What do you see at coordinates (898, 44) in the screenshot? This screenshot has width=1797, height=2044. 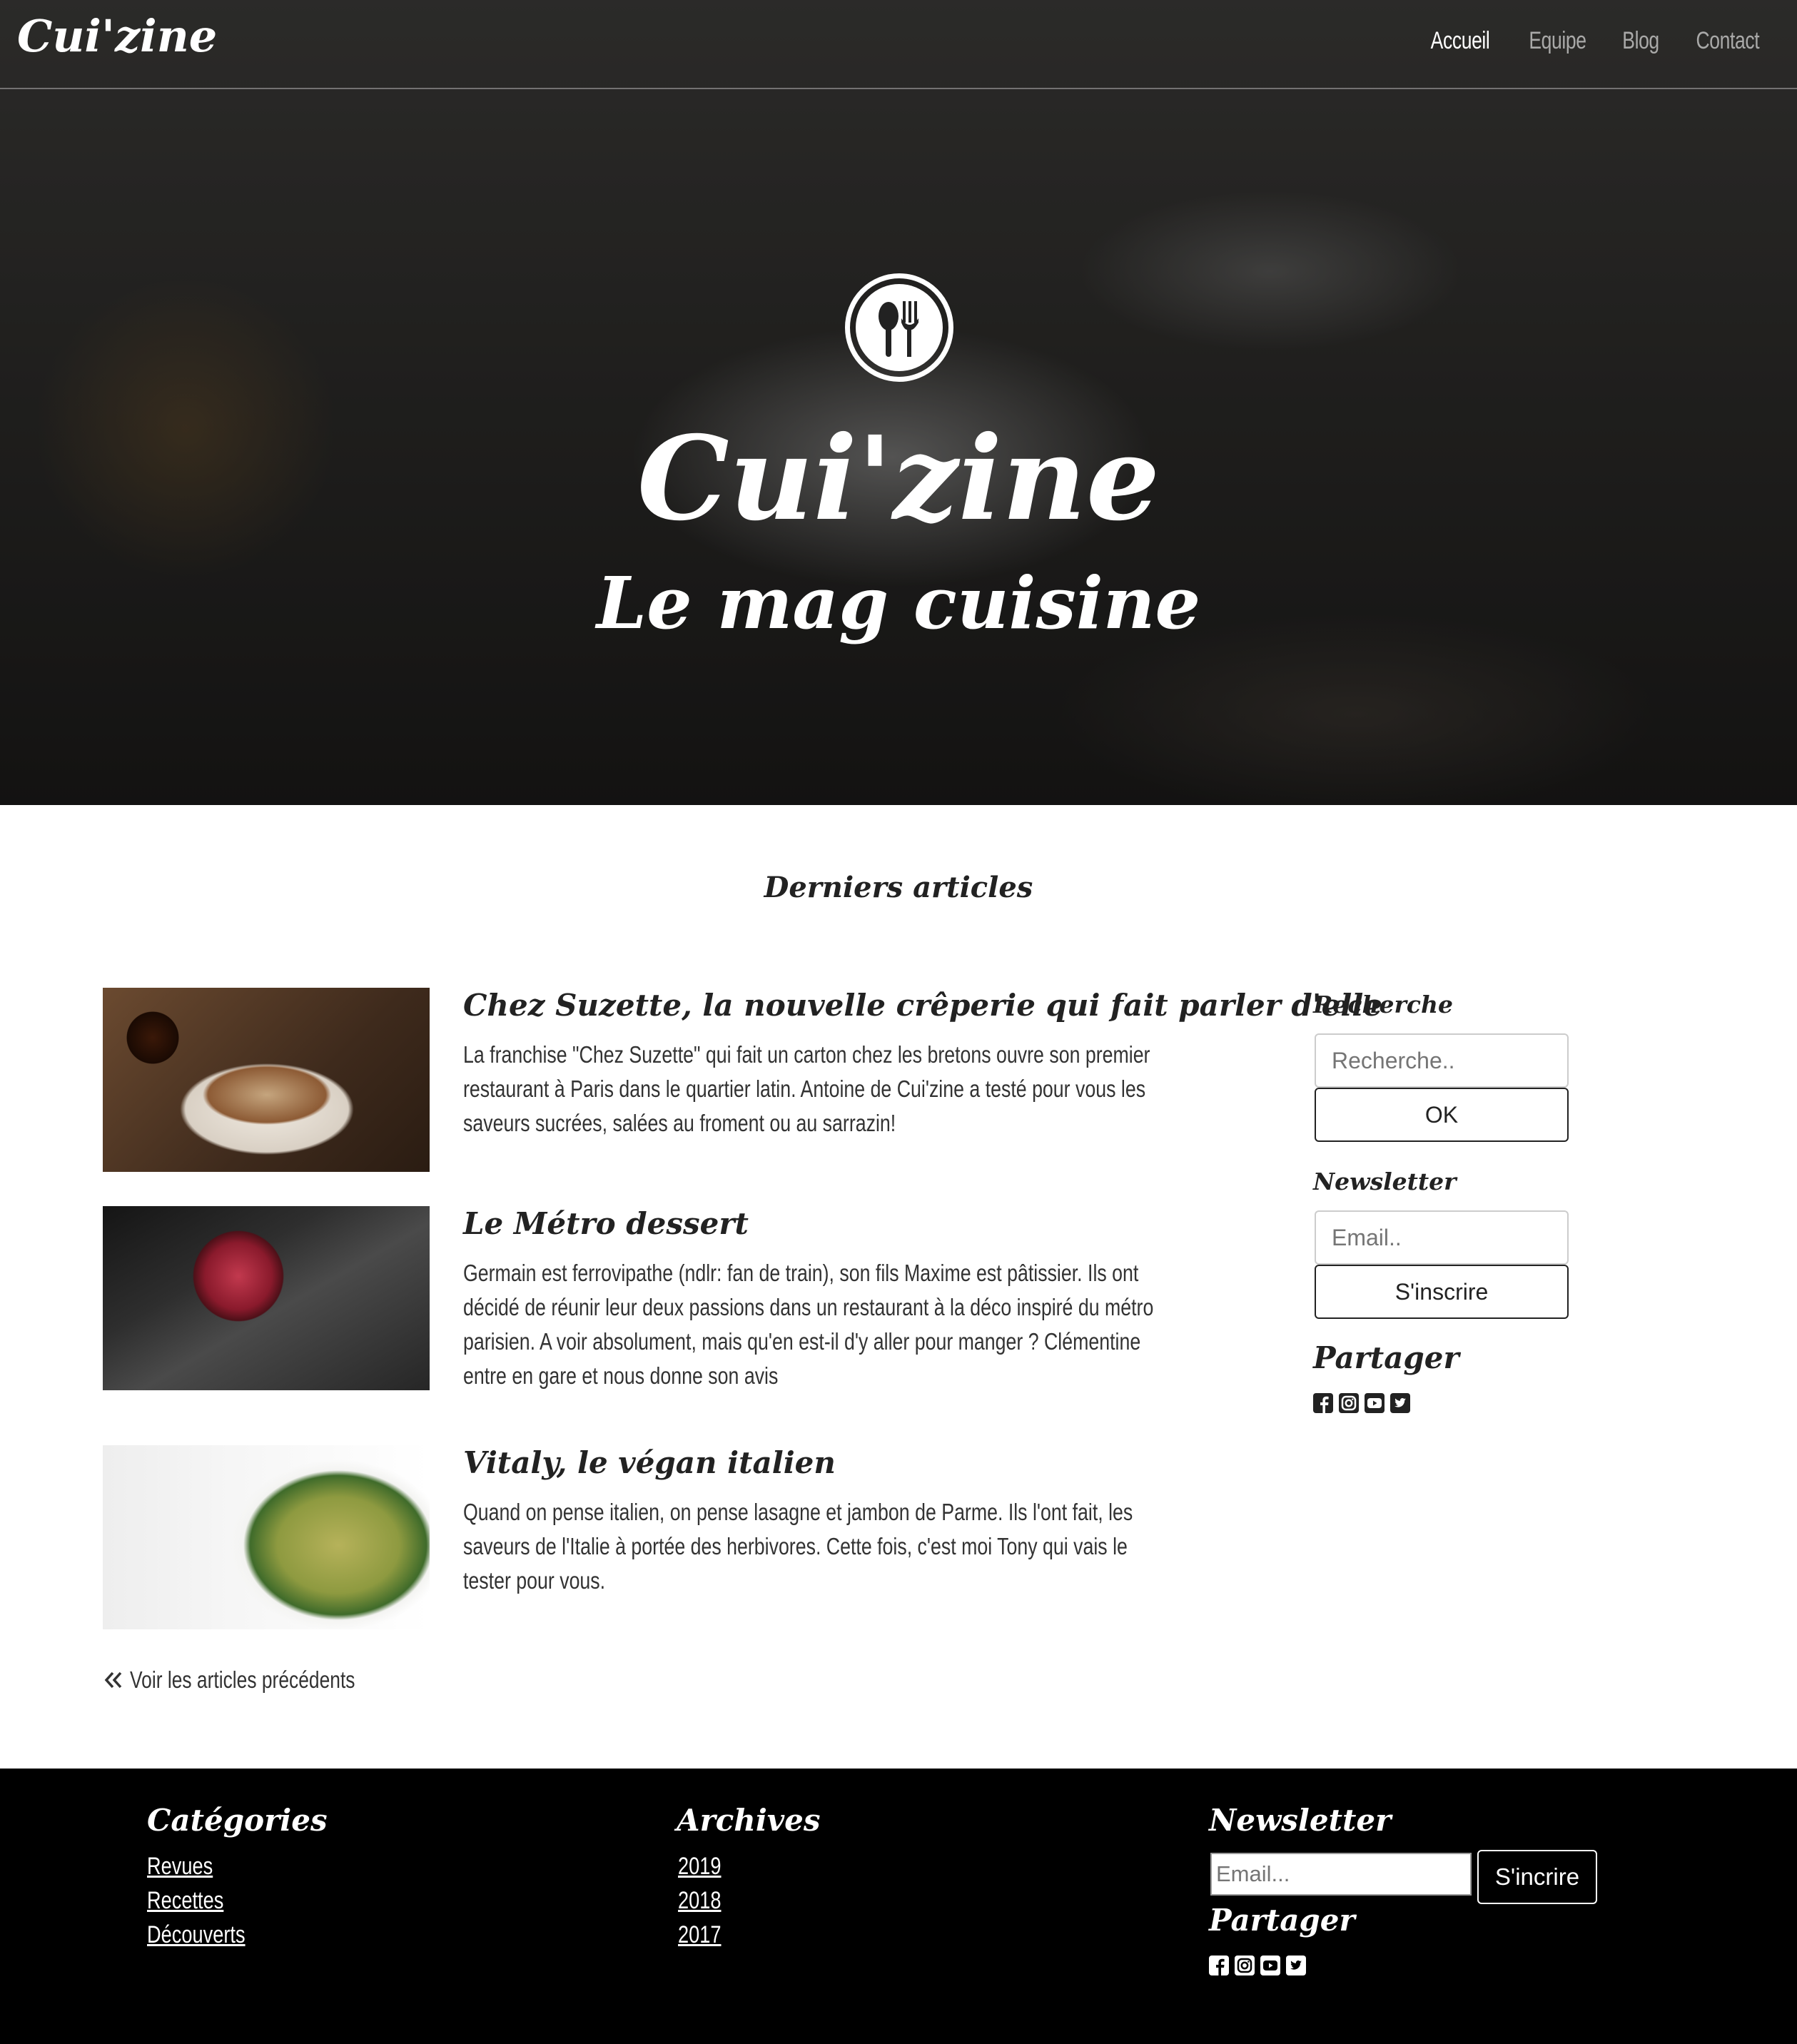 I see `navbar: Cui'zine Accueil Equipe Blog Contact` at bounding box center [898, 44].